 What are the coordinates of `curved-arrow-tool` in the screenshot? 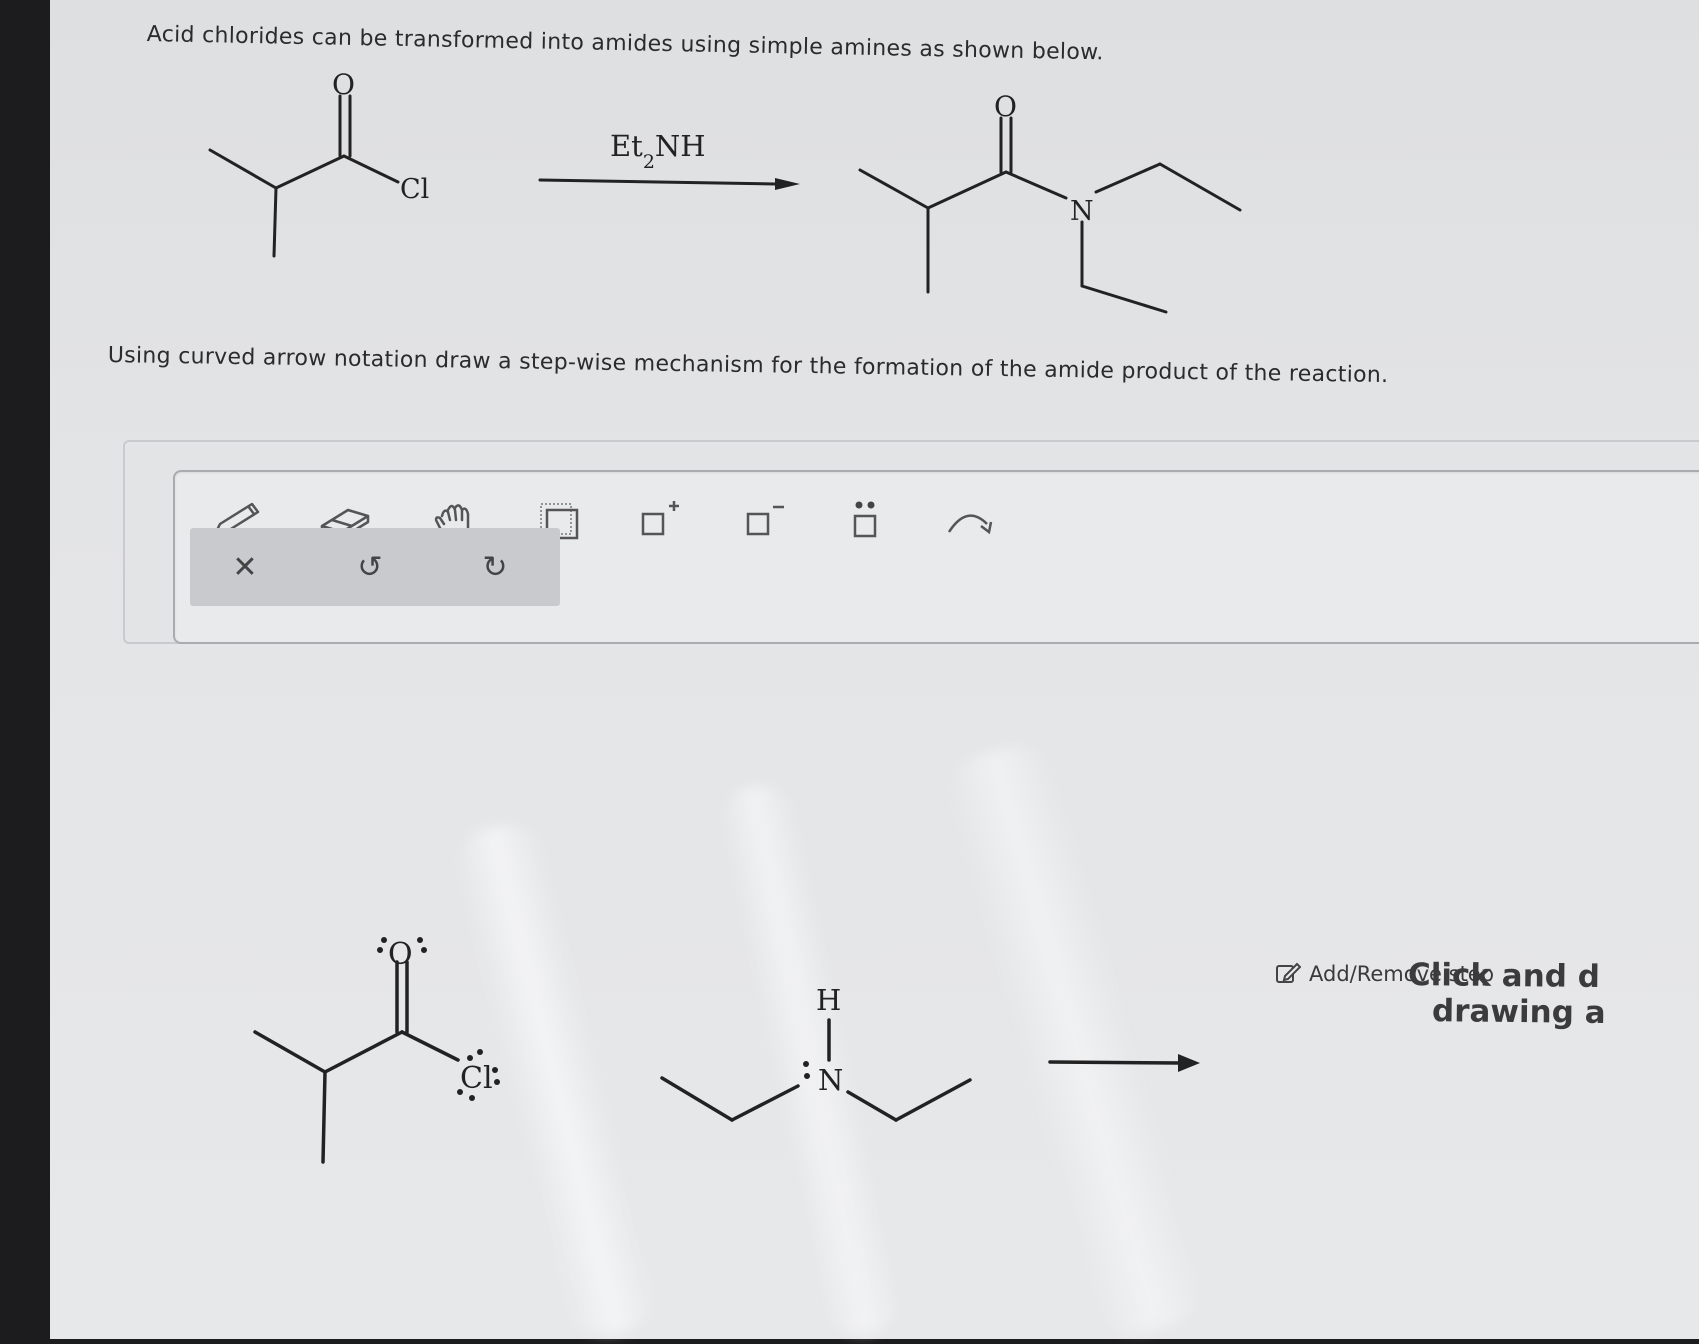 It's located at (970, 520).